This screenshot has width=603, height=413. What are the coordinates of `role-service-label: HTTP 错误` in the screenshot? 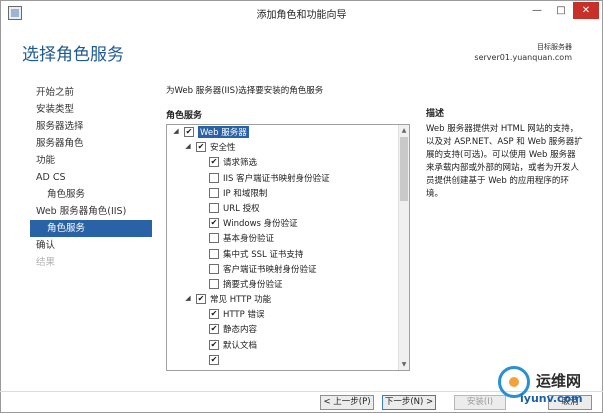 It's located at (244, 315).